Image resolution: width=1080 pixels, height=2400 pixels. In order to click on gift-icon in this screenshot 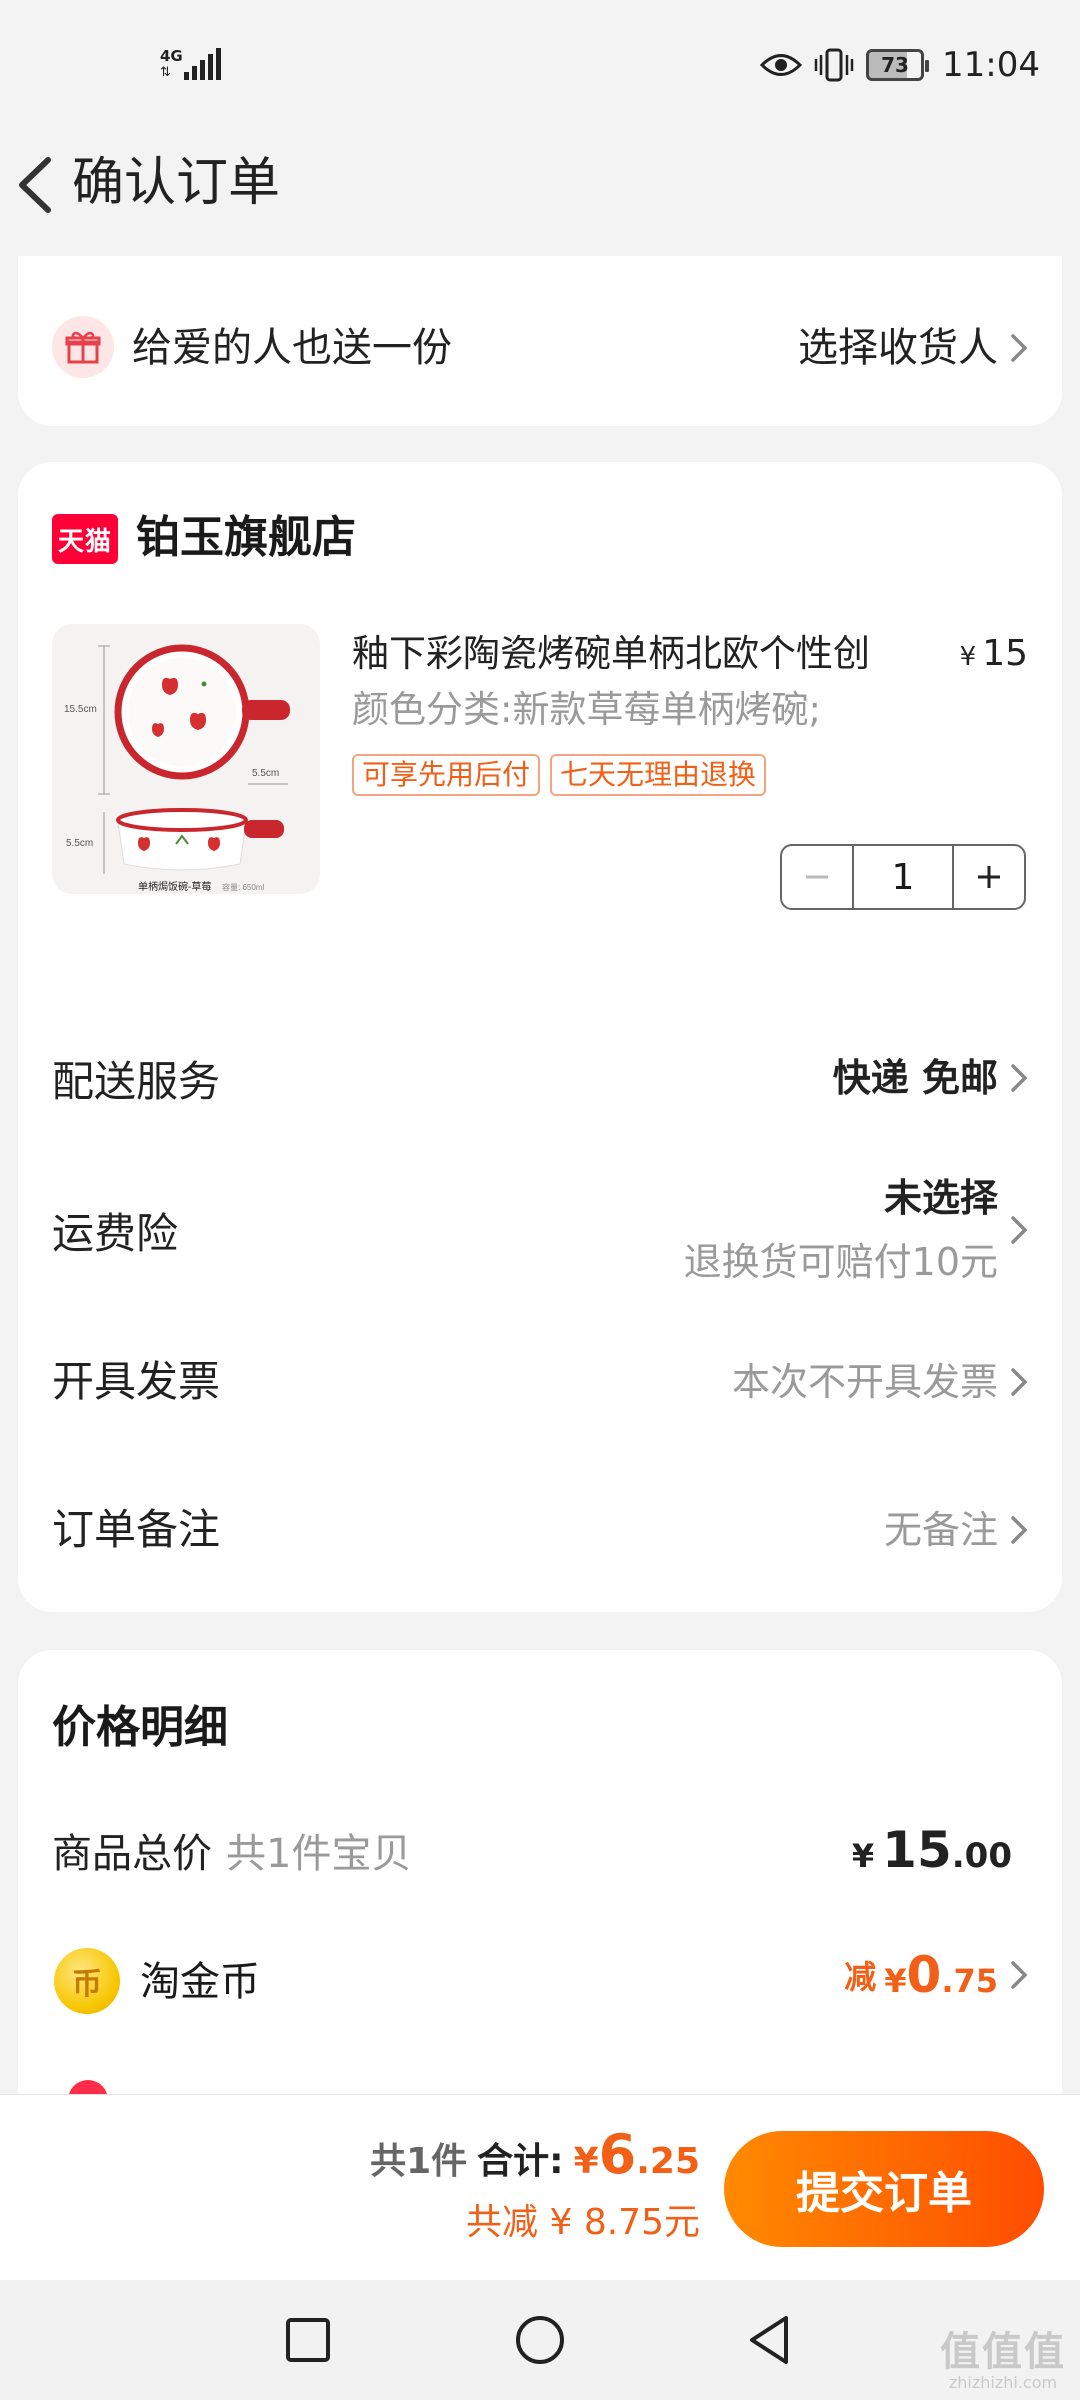, I will do `click(83, 347)`.